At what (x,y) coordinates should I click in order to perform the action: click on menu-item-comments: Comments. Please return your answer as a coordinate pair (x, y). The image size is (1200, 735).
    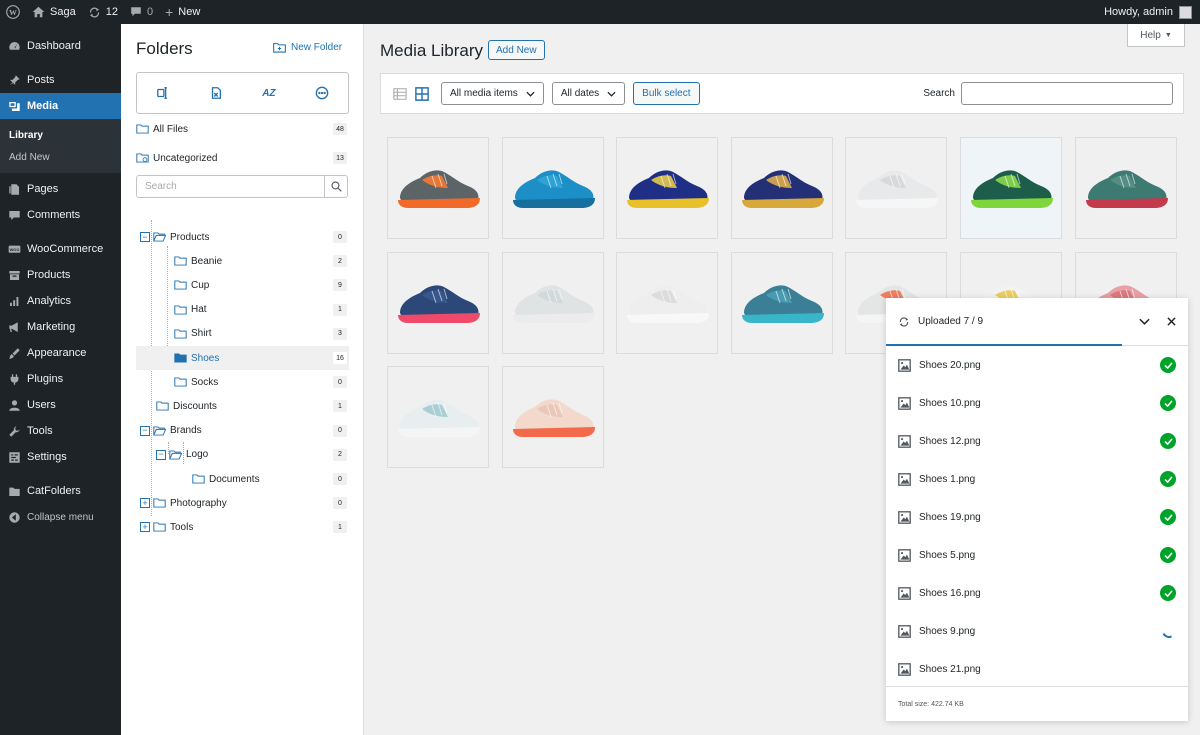
    Looking at the image, I should click on (60, 215).